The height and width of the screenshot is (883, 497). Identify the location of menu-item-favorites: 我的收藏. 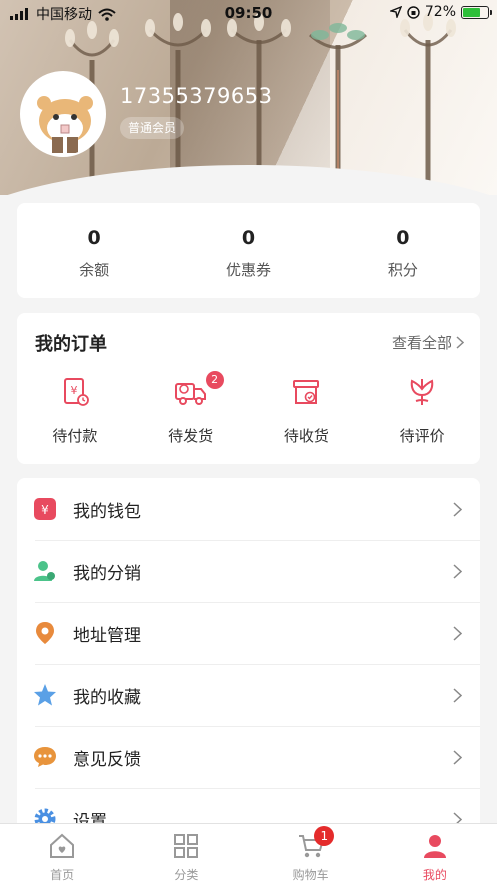
(248, 695).